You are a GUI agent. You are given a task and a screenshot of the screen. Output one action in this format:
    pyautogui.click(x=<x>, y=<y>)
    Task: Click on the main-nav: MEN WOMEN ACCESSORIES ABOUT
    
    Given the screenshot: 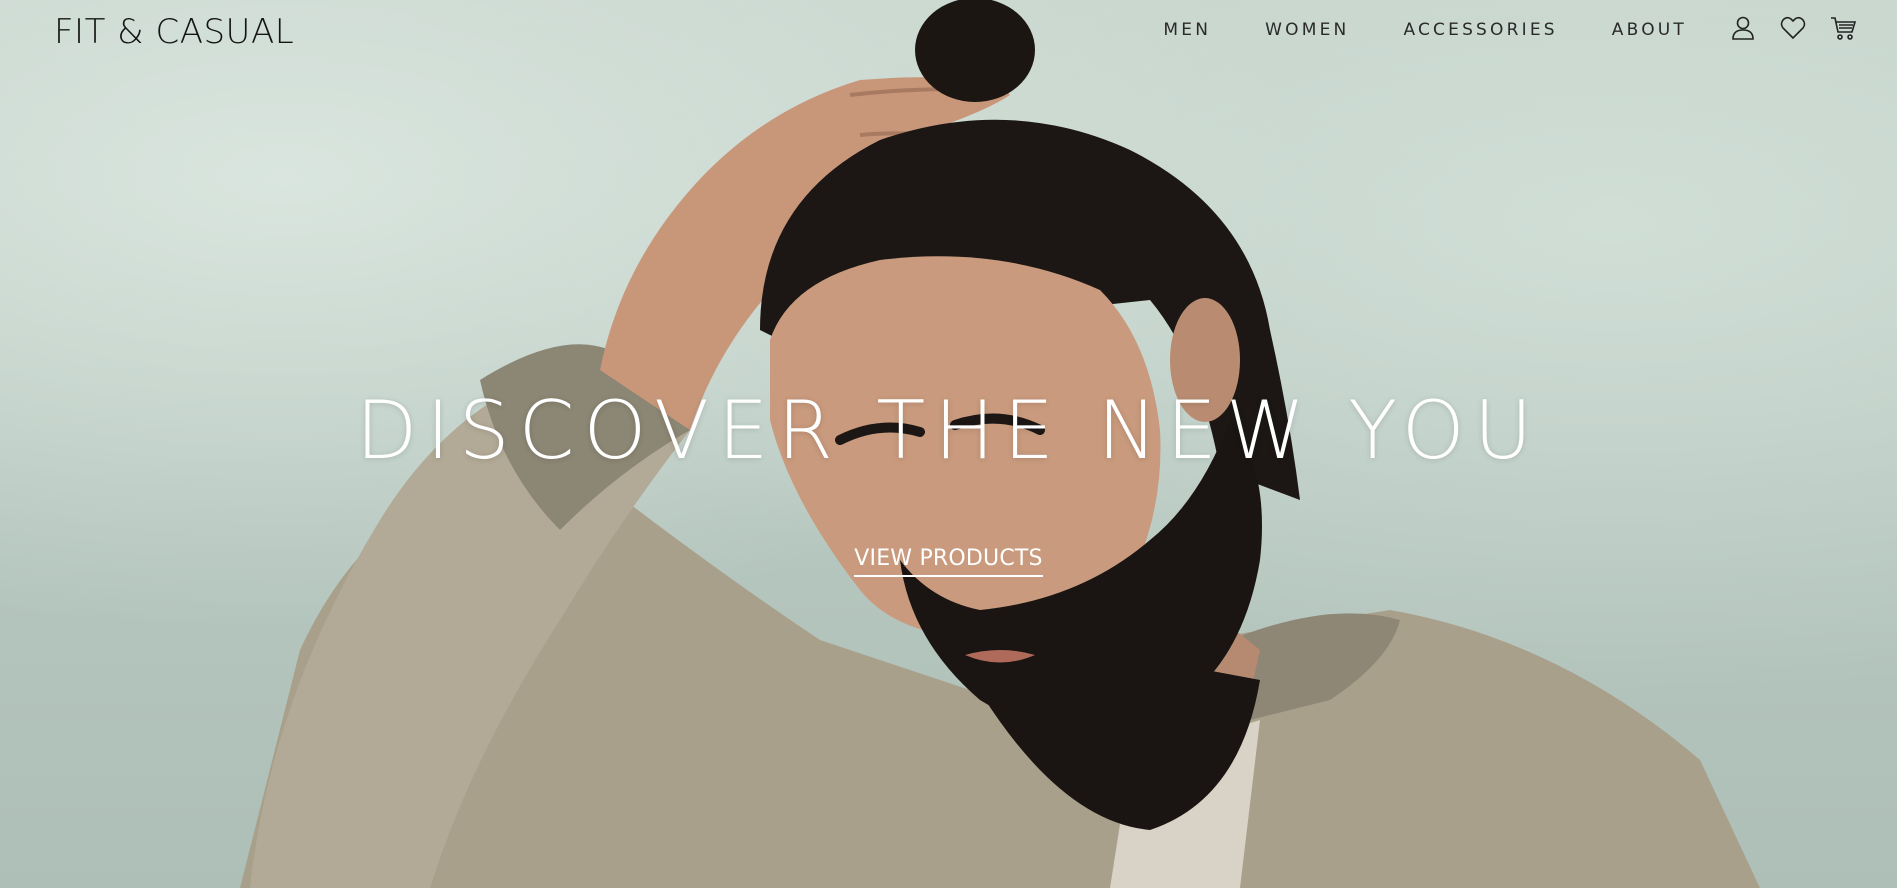 What is the action you would take?
    pyautogui.click(x=1425, y=30)
    